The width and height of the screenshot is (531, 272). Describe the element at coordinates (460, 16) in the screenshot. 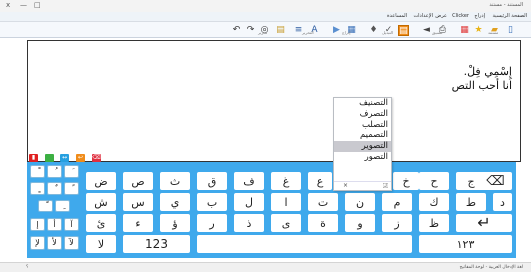

I see `menu-clicker: Clicker` at that location.